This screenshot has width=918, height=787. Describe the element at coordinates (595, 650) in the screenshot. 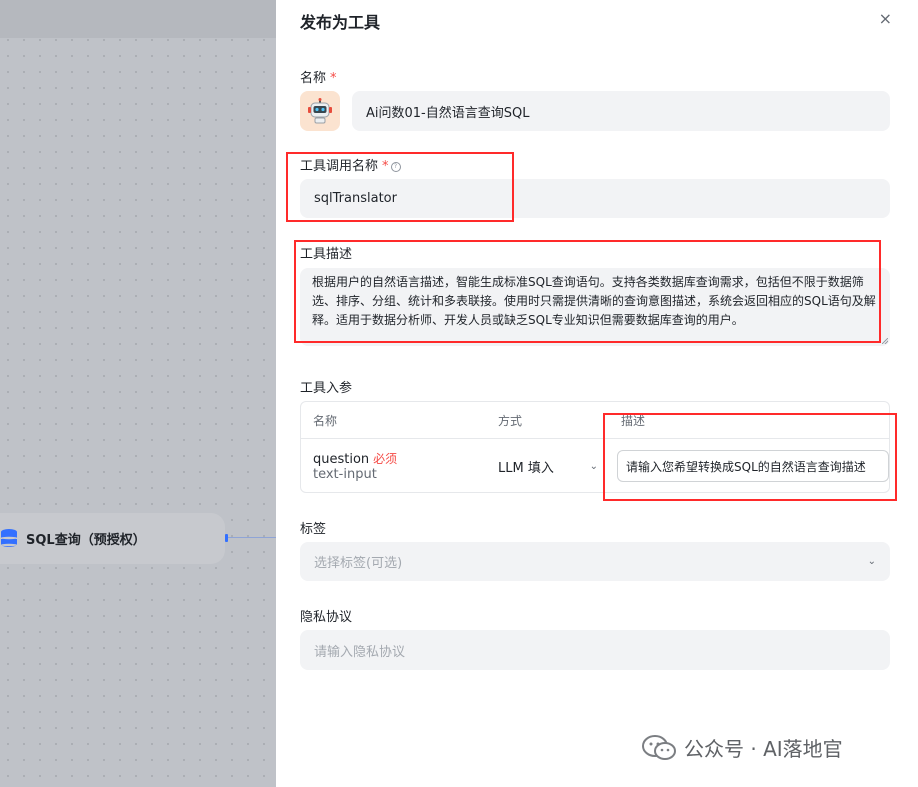

I see `privacy-input: 请输入隐私协议` at that location.